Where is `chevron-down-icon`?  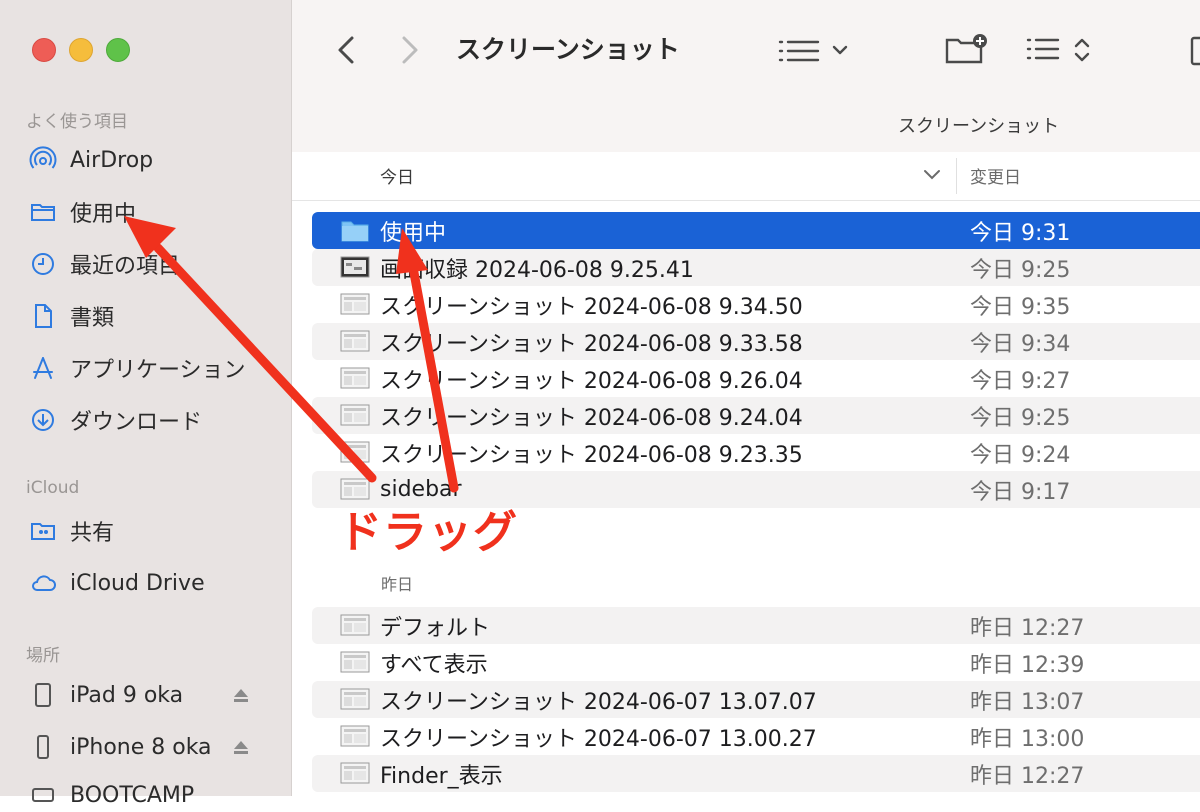 chevron-down-icon is located at coordinates (932, 175).